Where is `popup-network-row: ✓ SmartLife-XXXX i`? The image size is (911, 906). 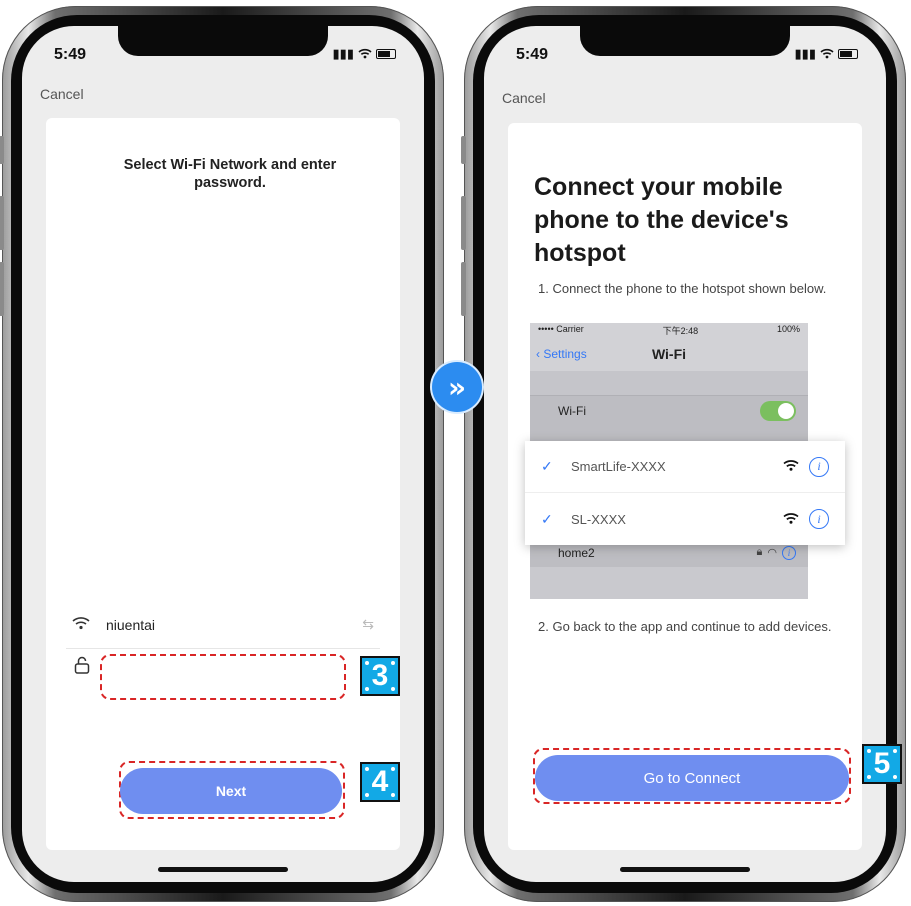
popup-network-row: ✓ SmartLife-XXXX i is located at coordinates (685, 467).